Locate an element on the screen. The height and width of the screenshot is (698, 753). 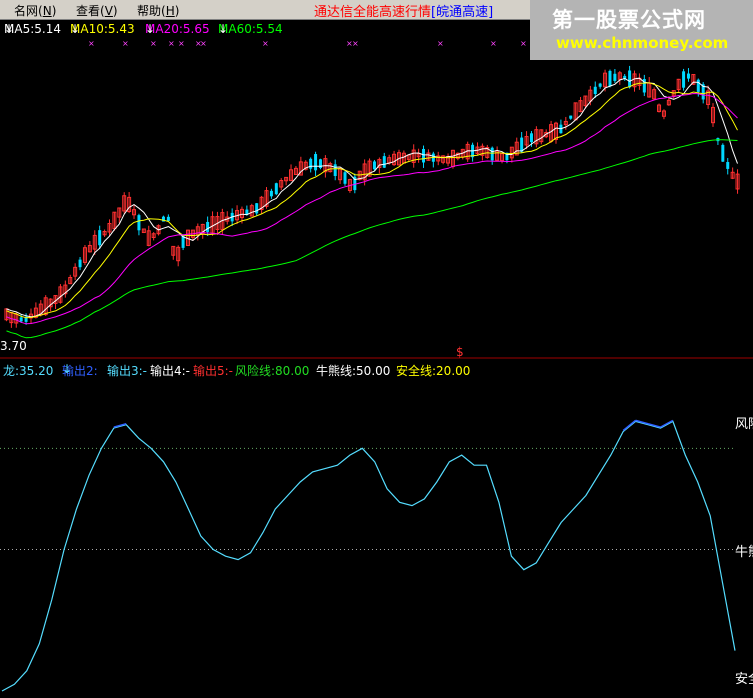
legend-bull-bear-line: 牛熊线:50.00 is located at coordinates (353, 371).